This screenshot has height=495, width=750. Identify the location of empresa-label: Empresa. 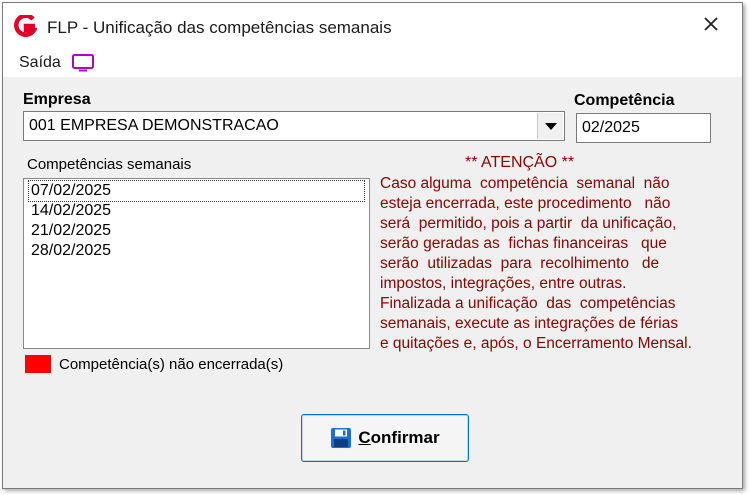
(57, 99).